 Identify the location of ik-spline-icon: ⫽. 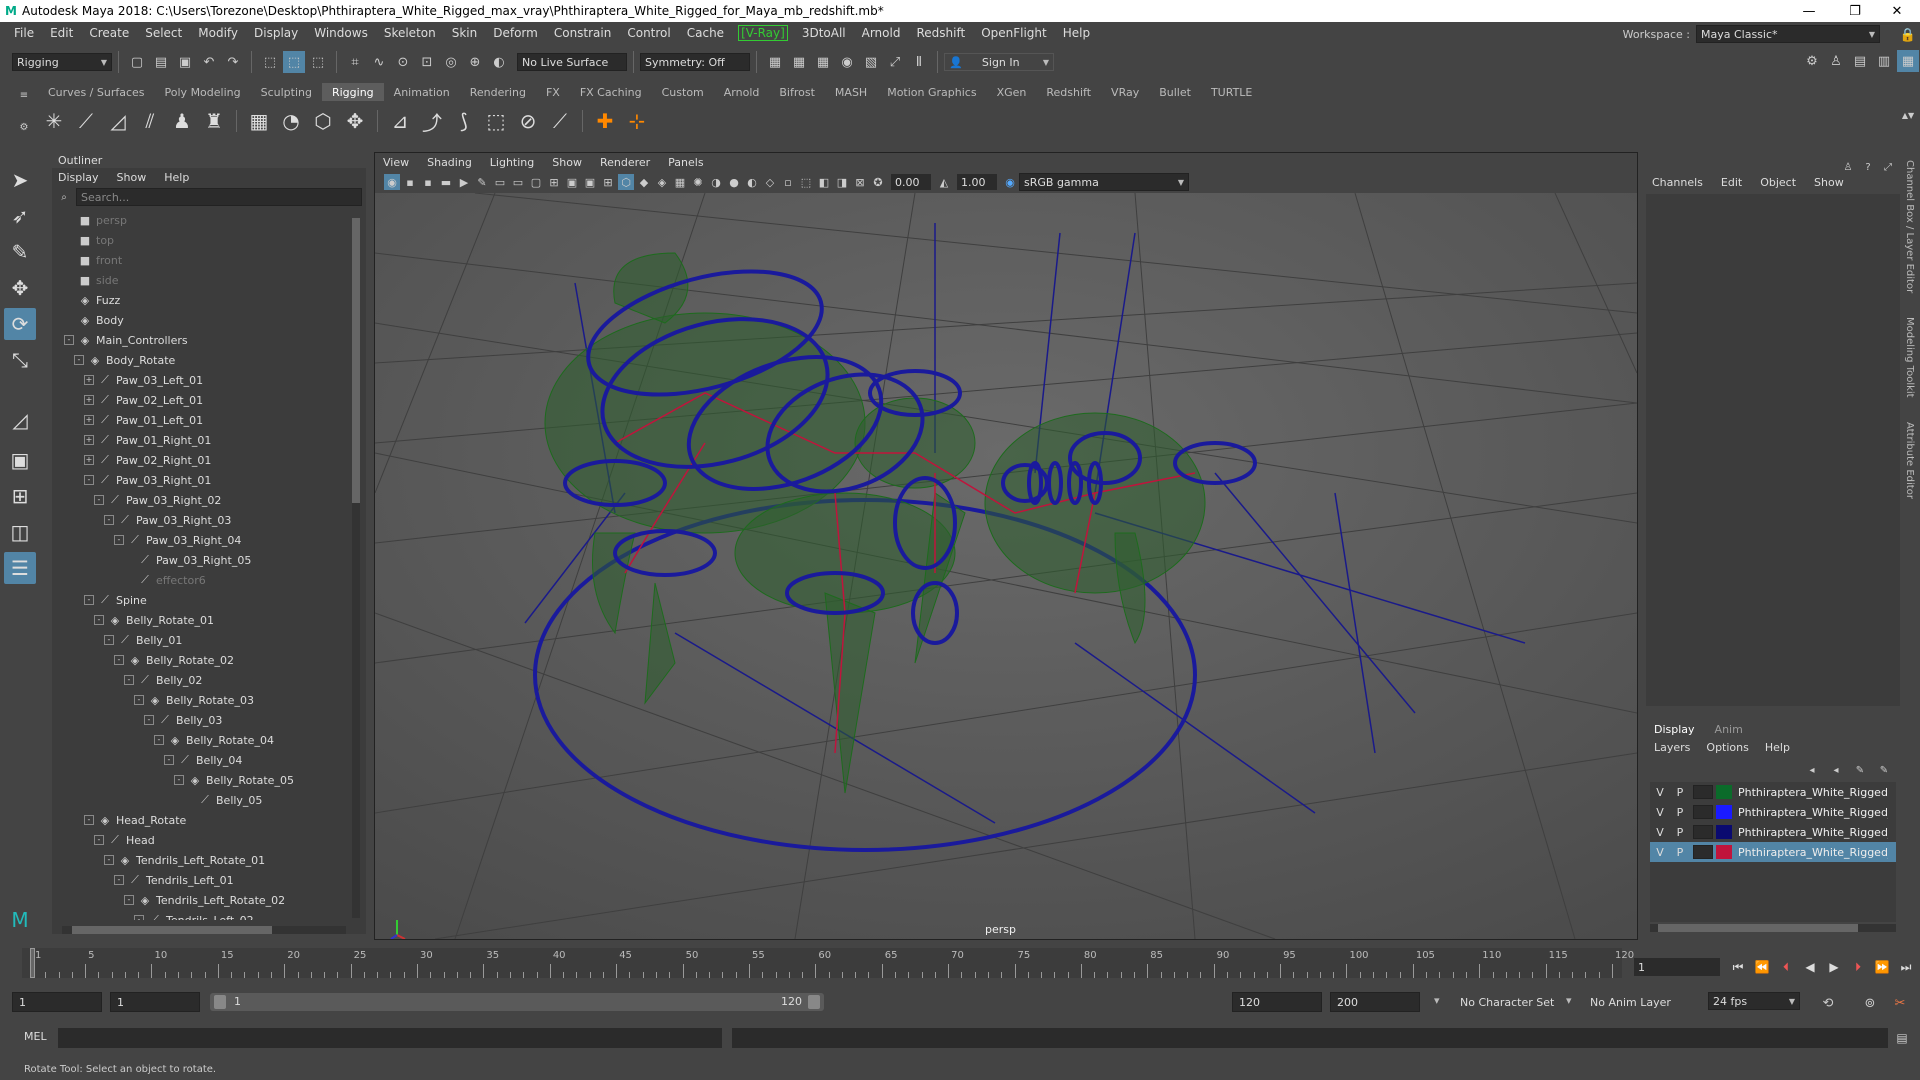
(150, 121).